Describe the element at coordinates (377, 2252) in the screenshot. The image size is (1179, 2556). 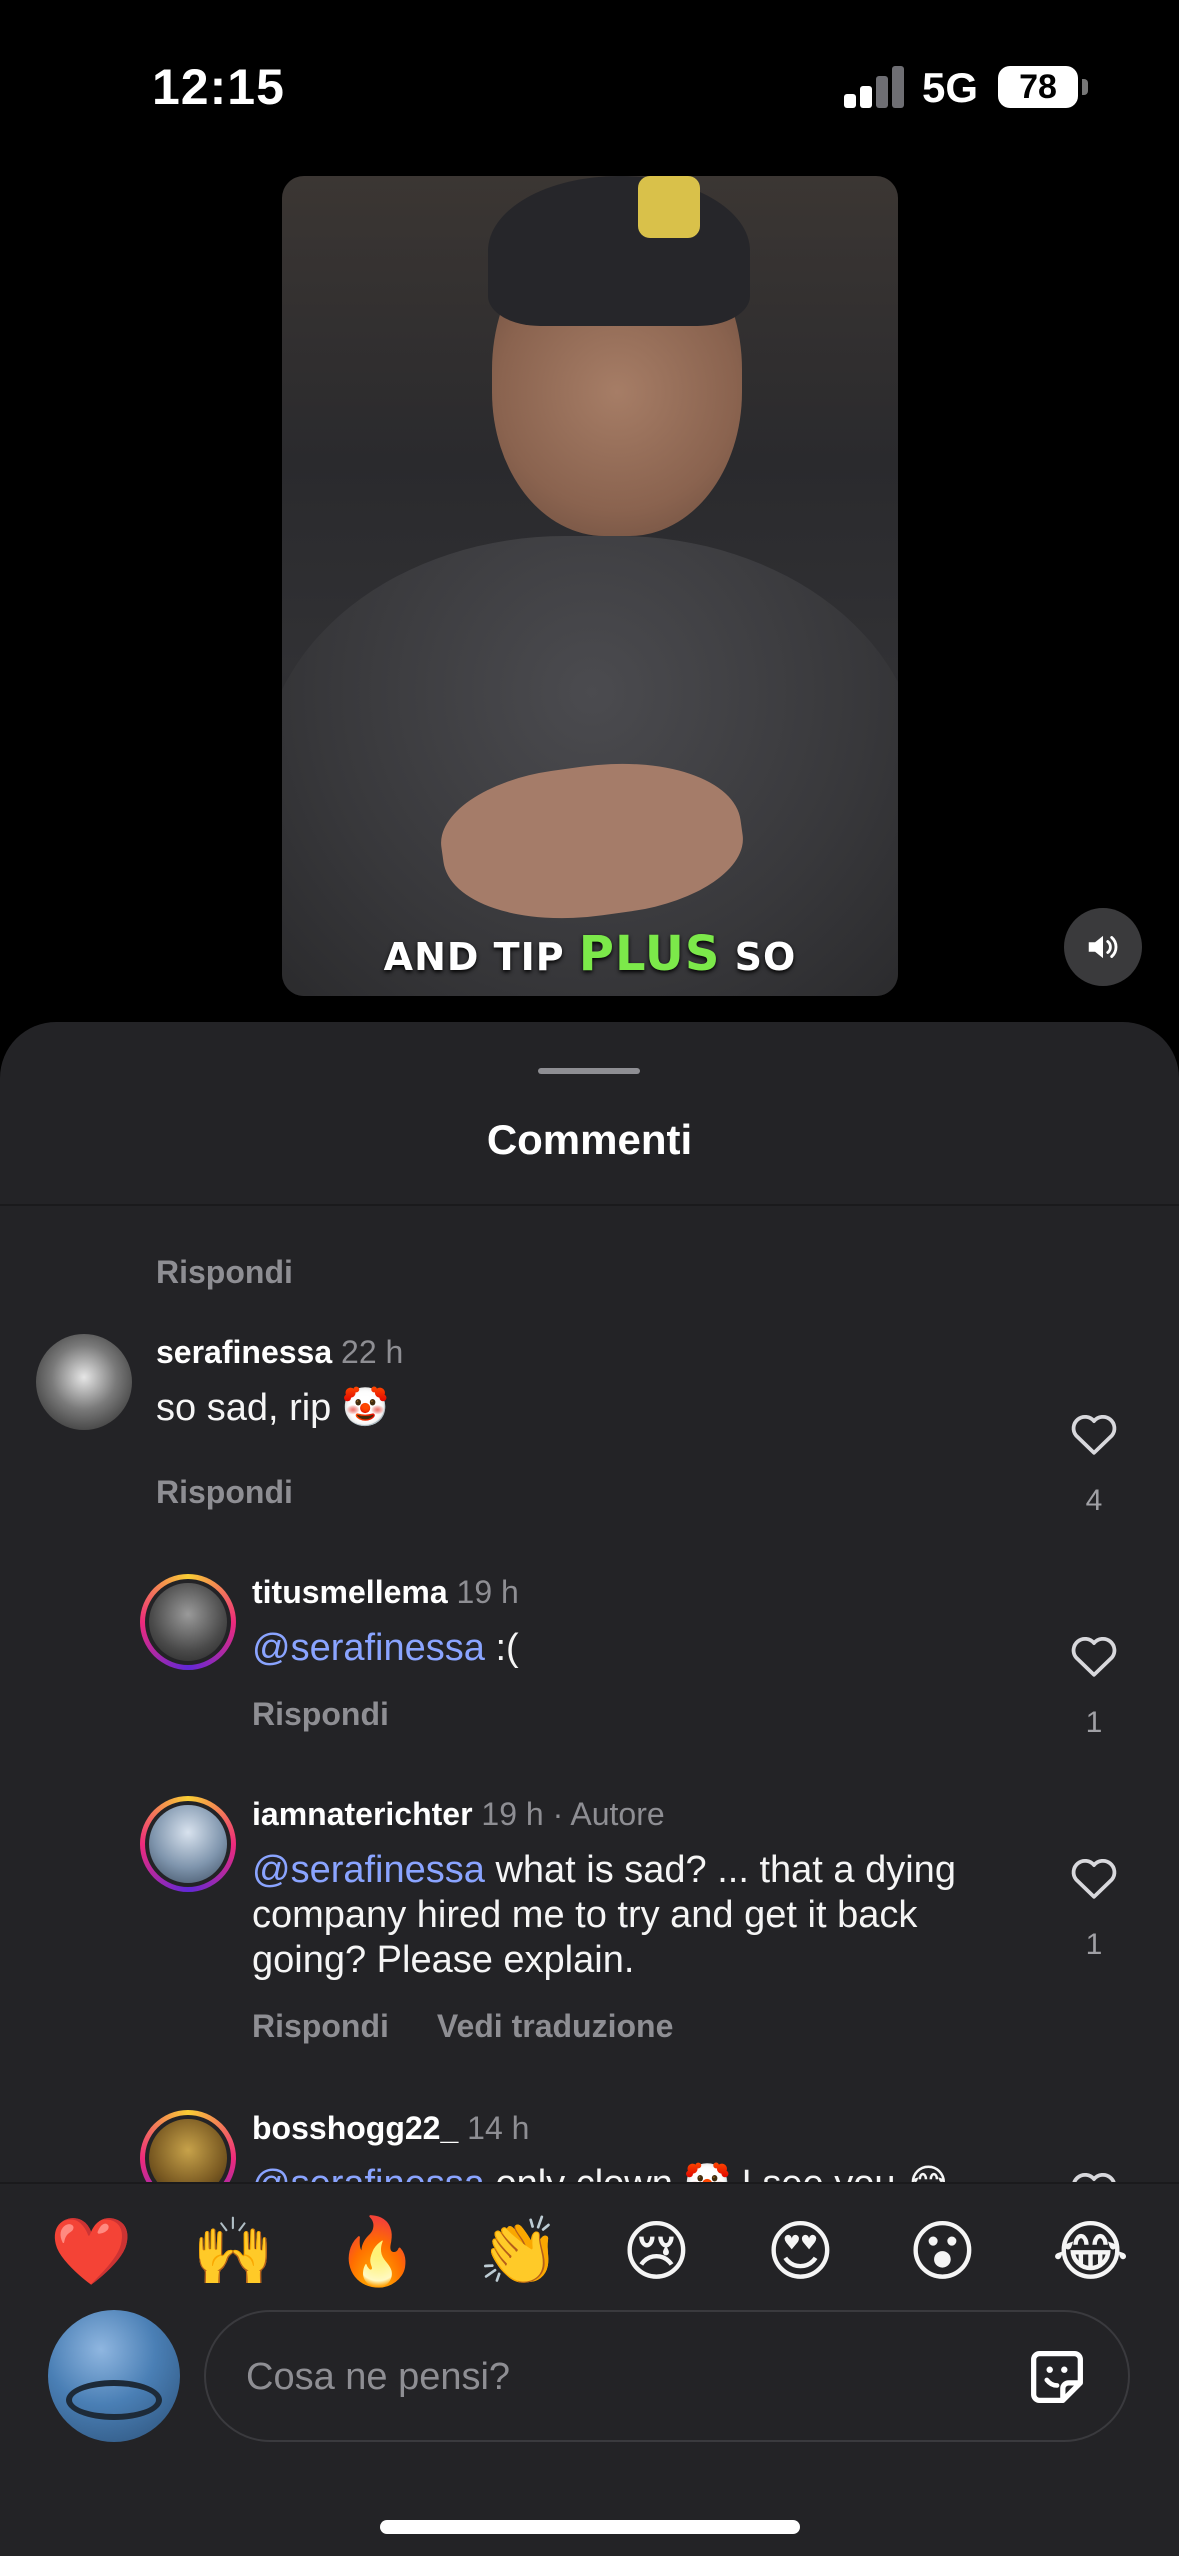
I see `emoji-fire-button: 🔥` at that location.